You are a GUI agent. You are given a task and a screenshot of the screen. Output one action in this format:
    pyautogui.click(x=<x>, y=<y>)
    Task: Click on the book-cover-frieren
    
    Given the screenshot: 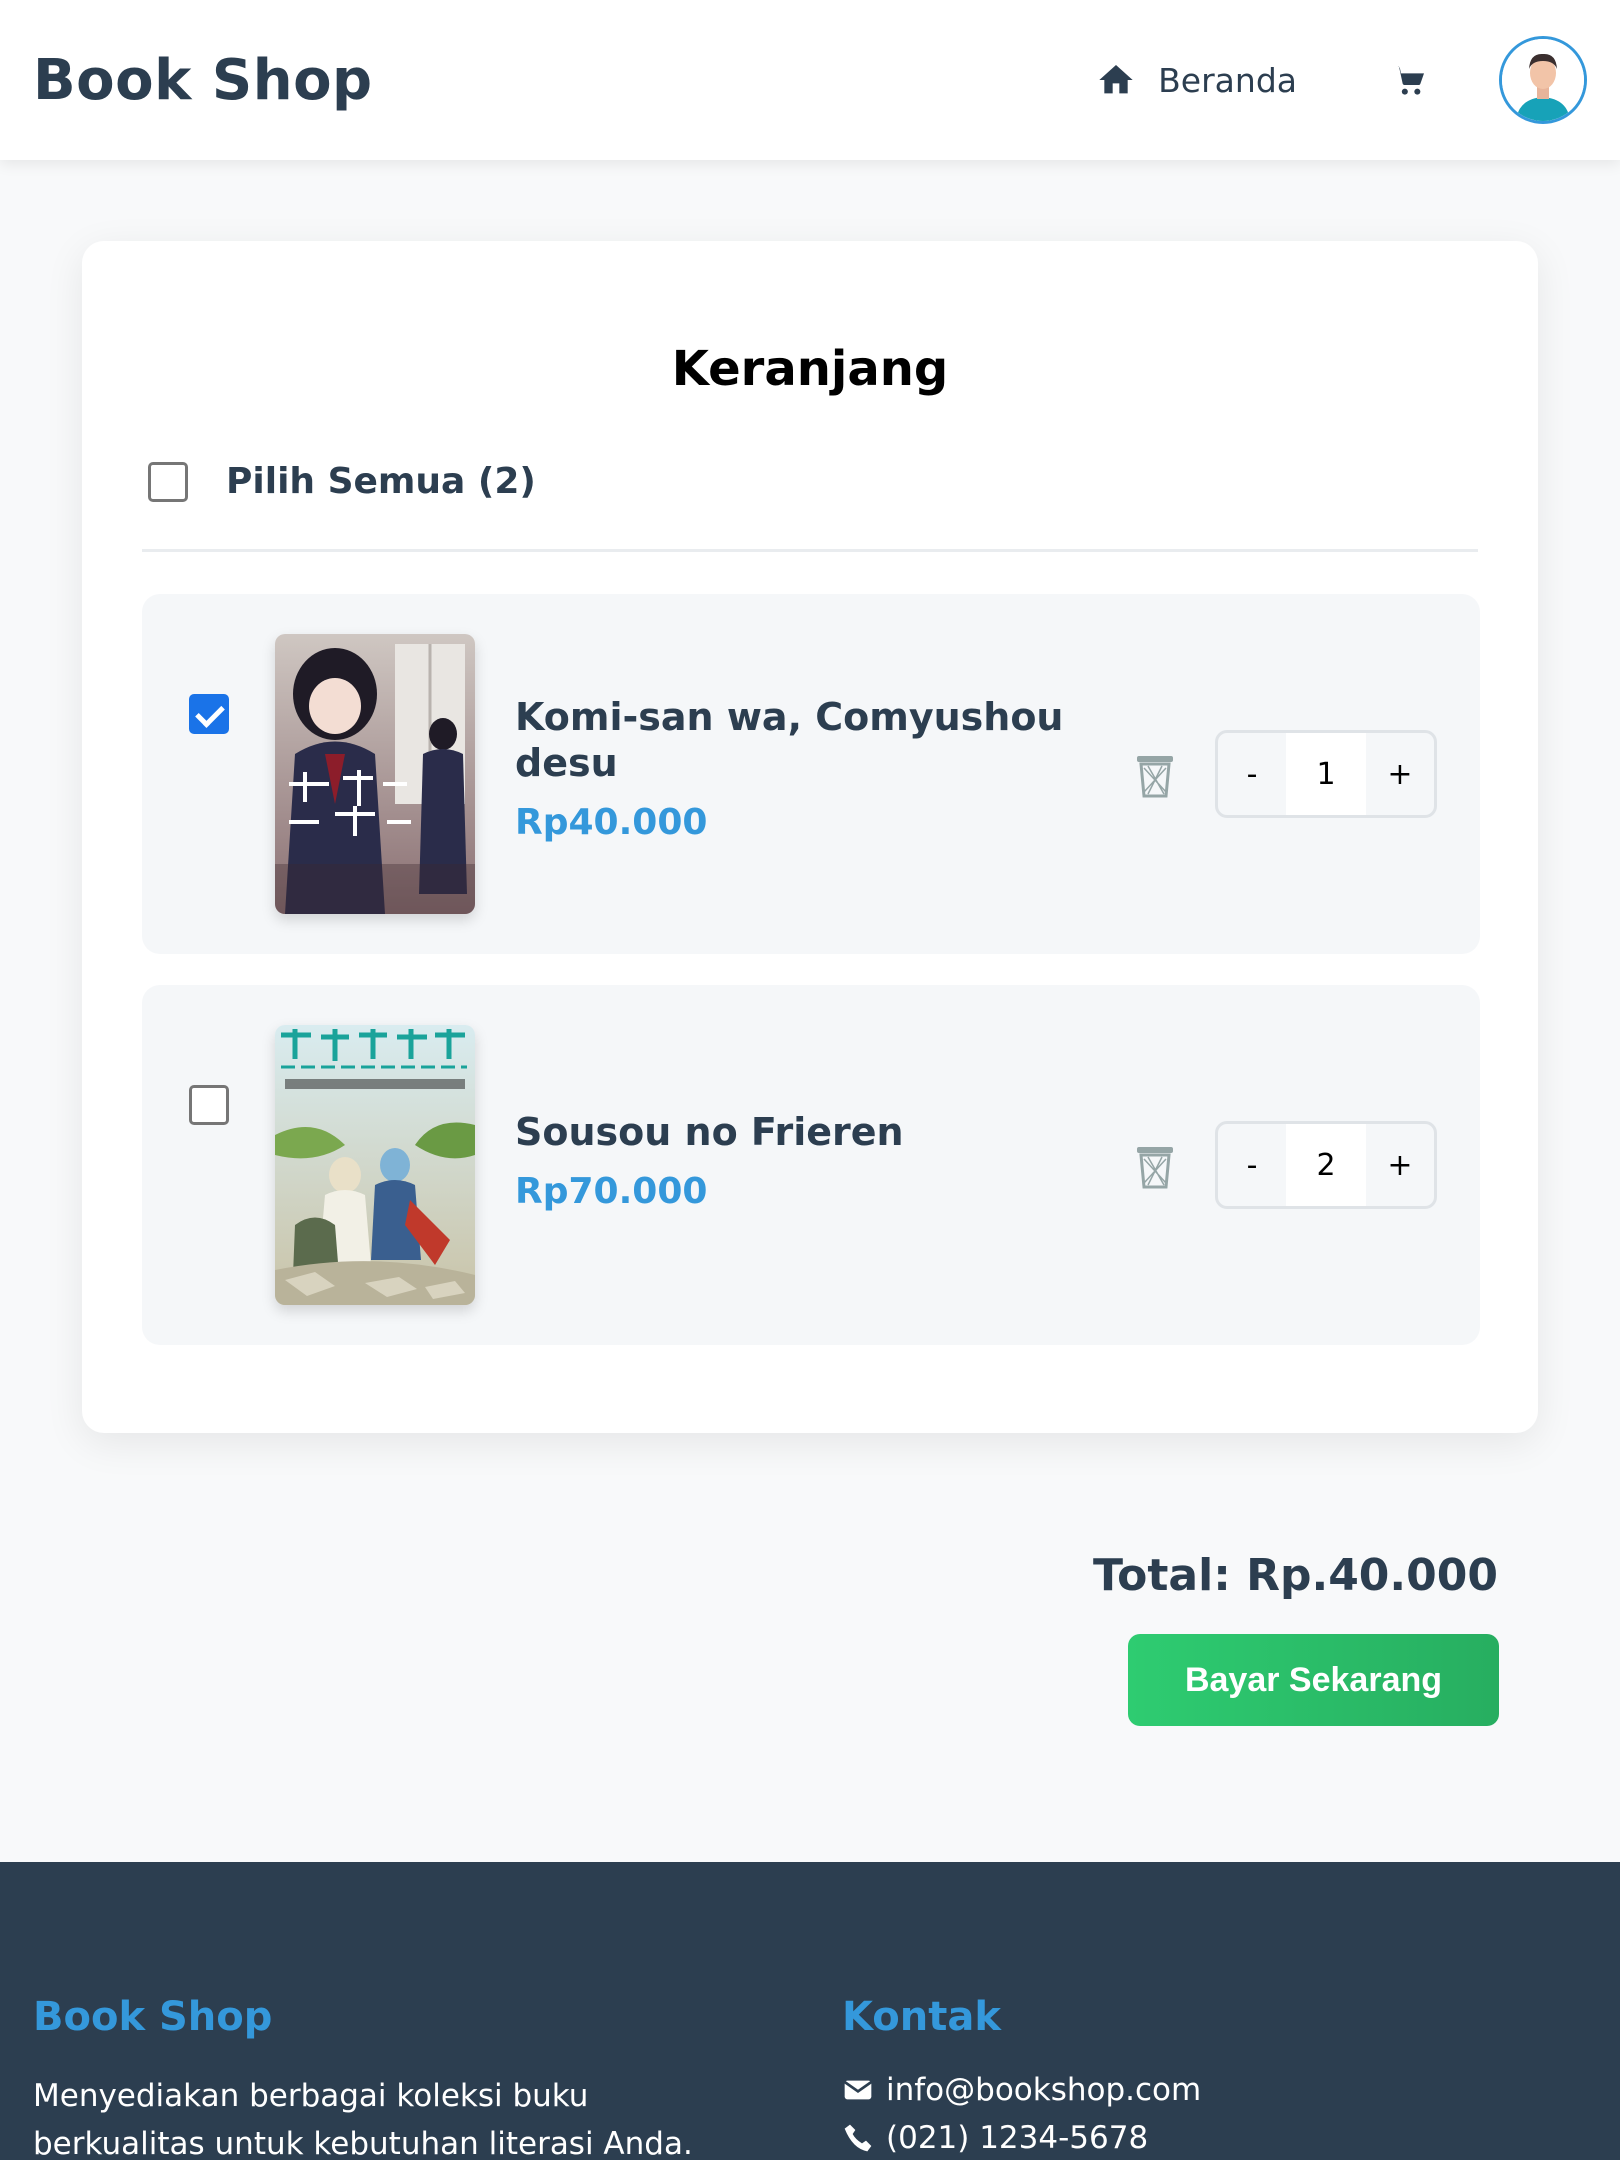 What is the action you would take?
    pyautogui.click(x=375, y=1165)
    